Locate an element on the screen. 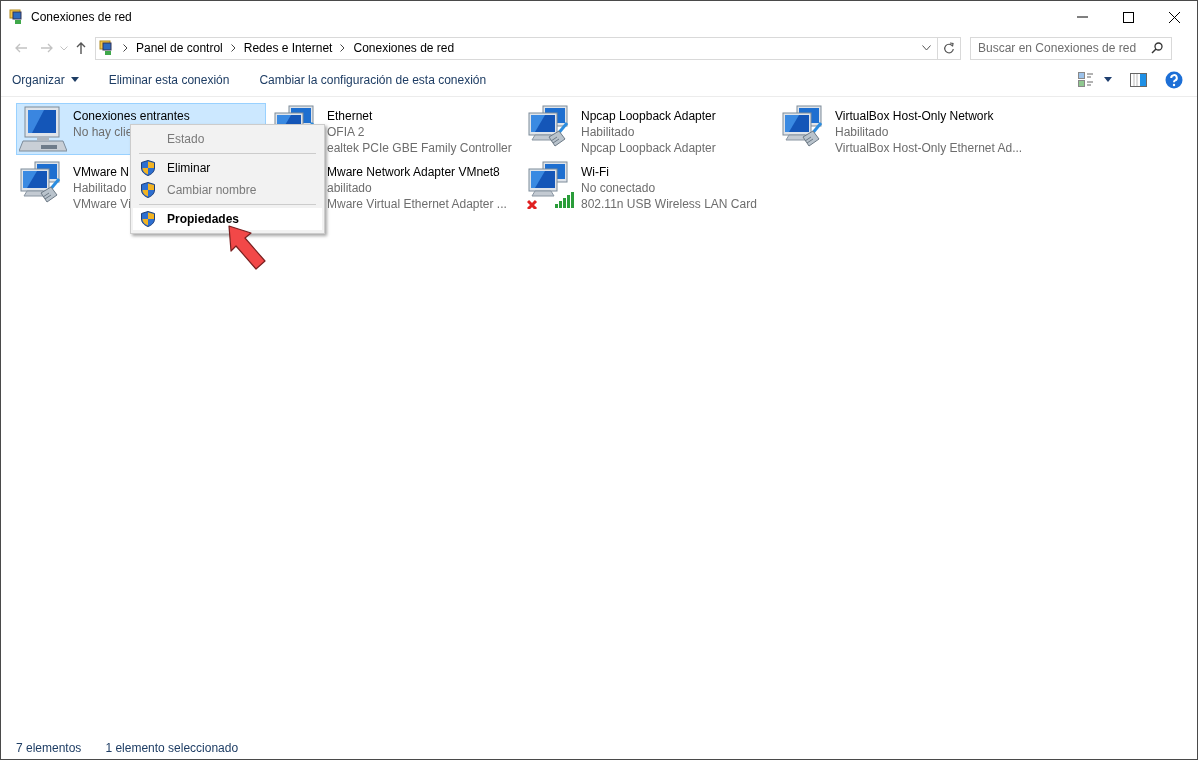 The image size is (1198, 760). connection-status: No conectado is located at coordinates (619, 188).